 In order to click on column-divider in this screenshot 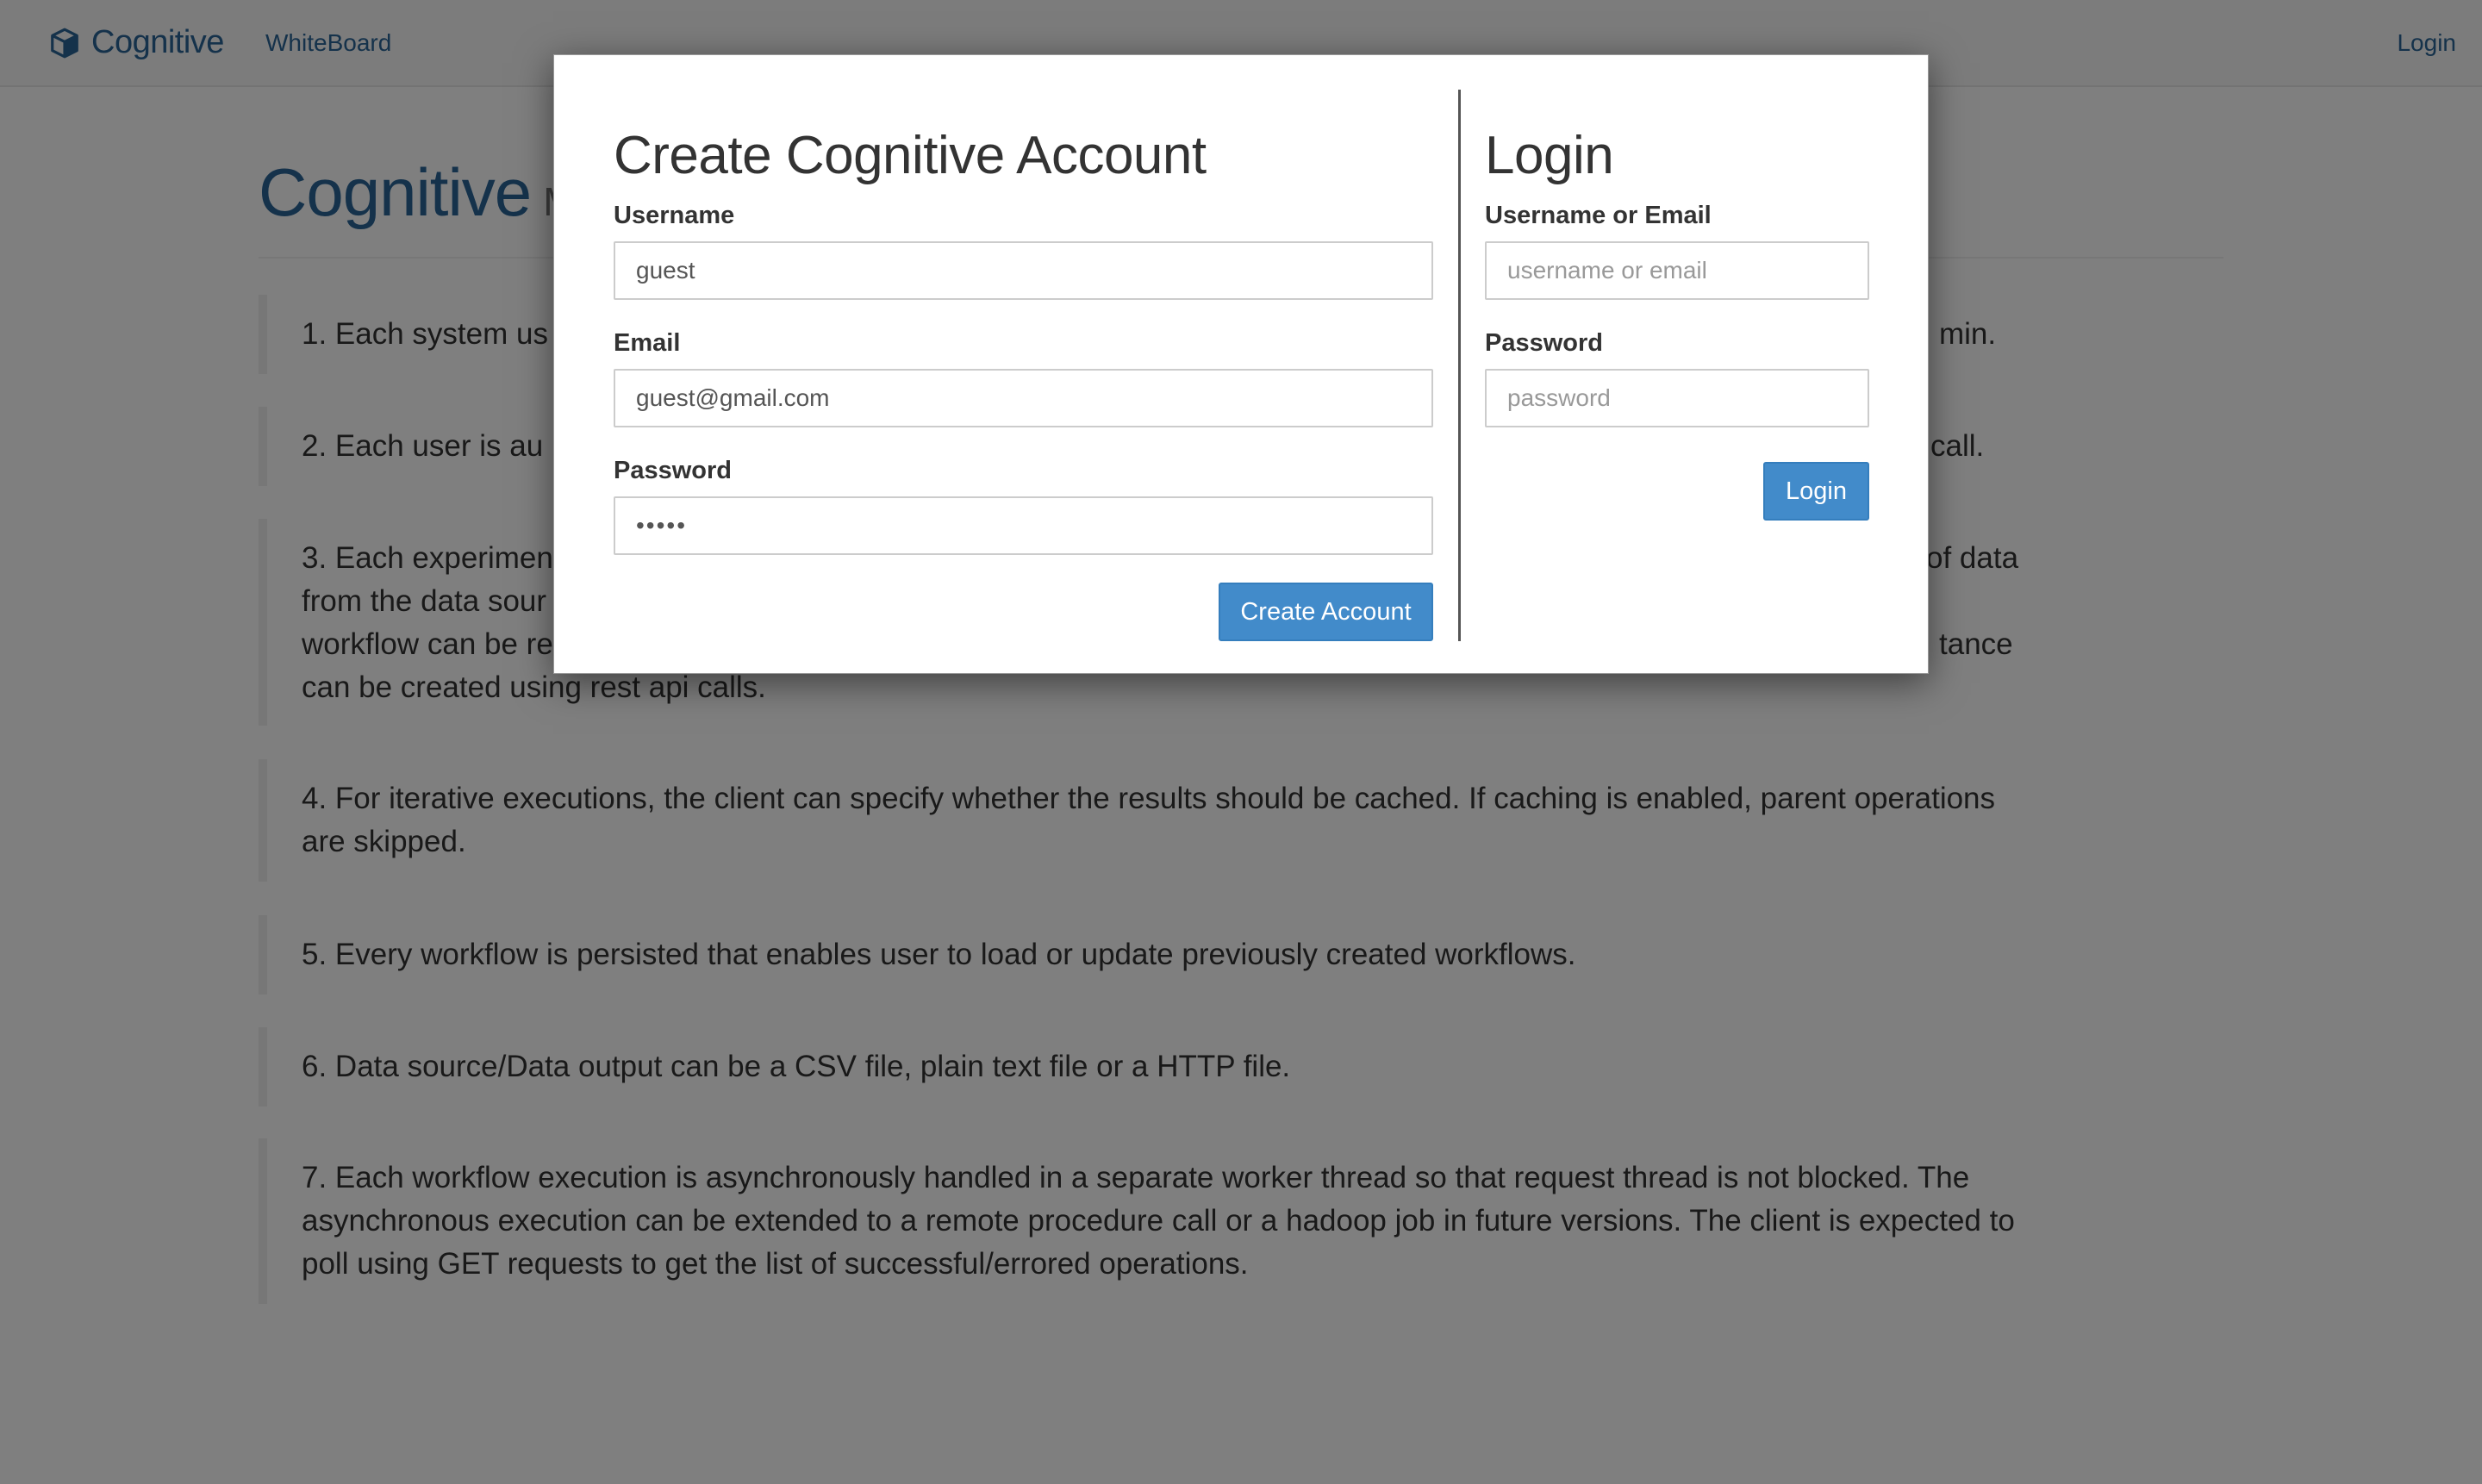, I will do `click(1459, 365)`.